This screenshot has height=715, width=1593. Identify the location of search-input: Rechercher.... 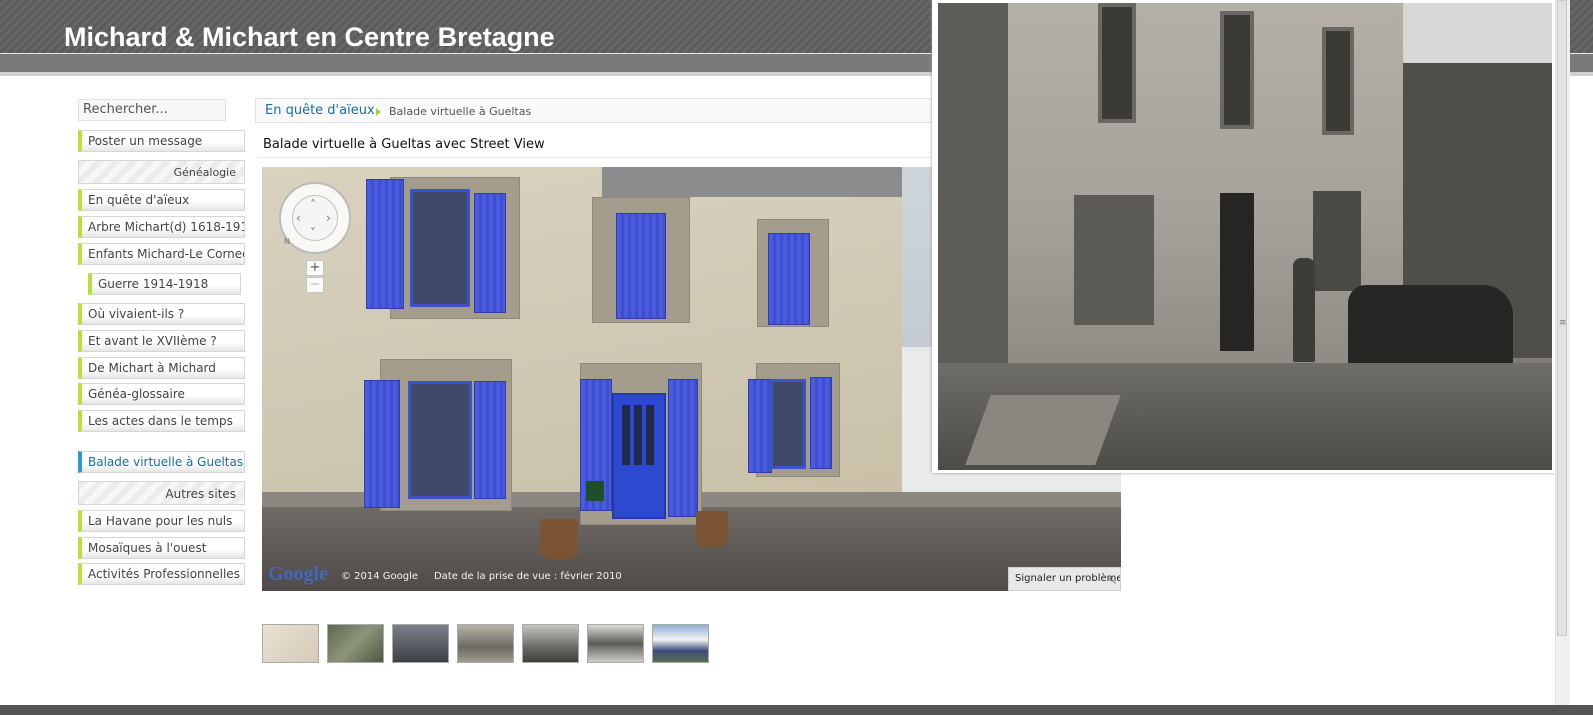
(152, 110).